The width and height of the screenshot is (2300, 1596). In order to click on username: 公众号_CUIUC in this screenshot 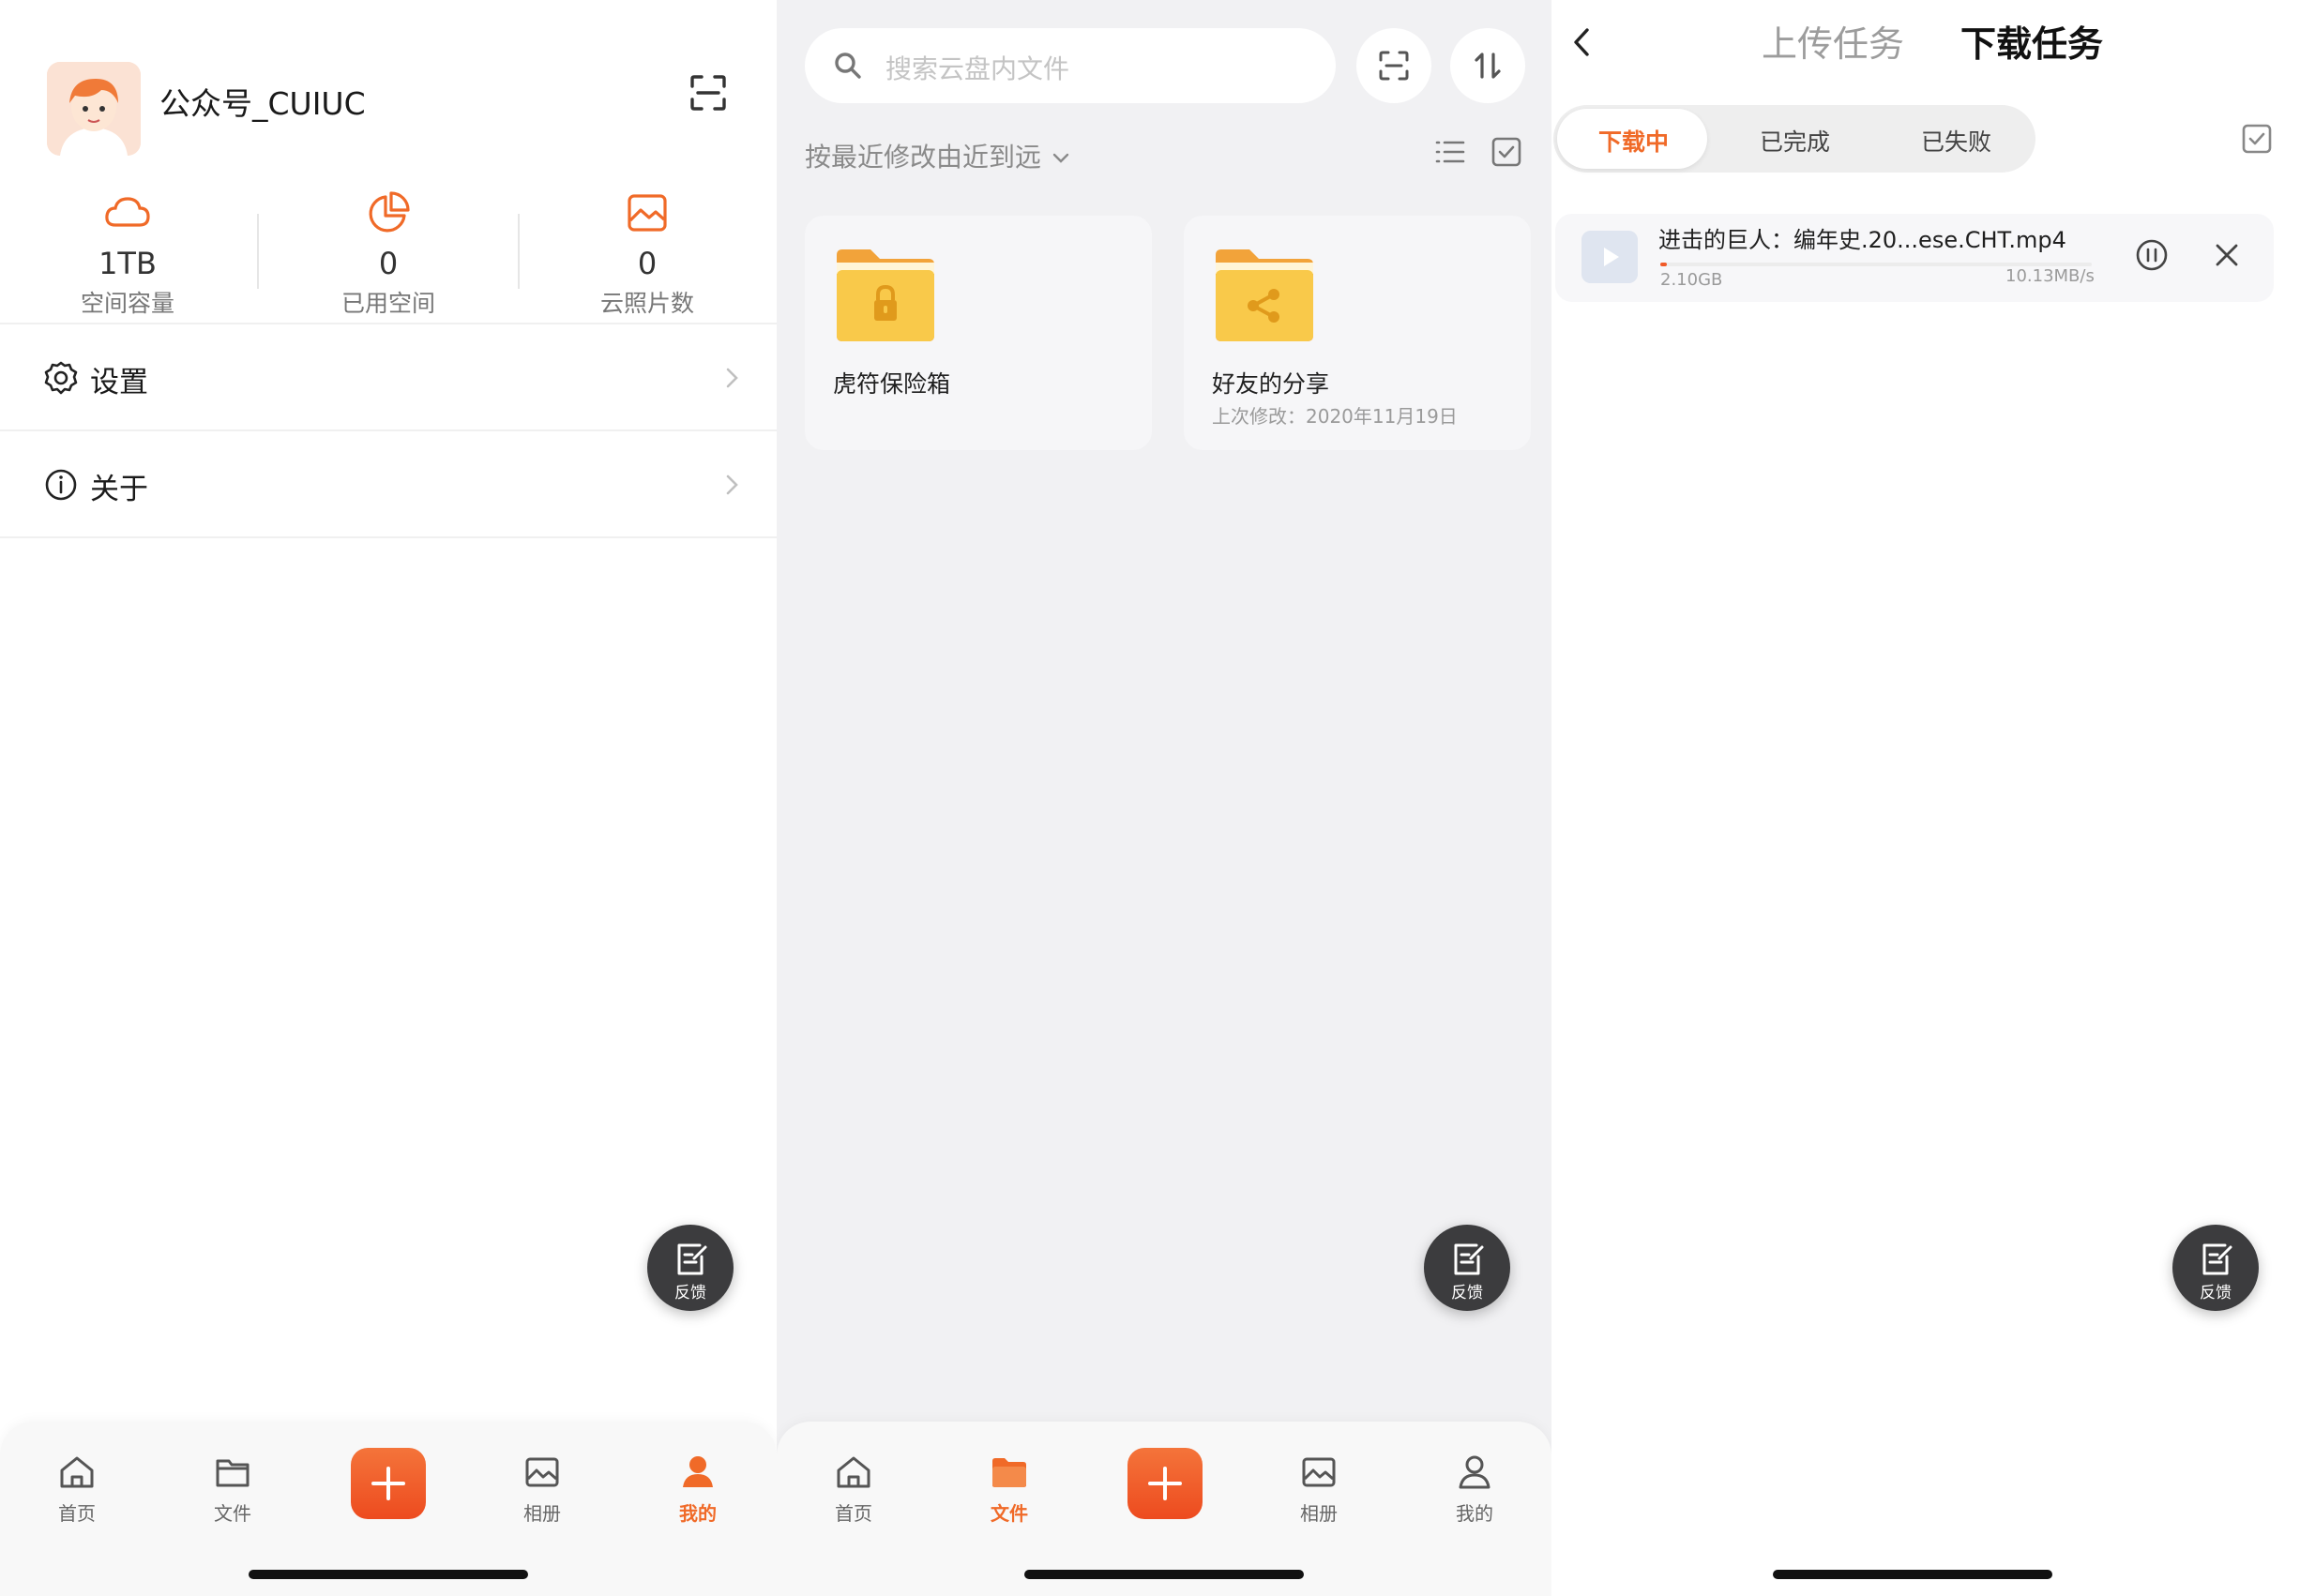, I will do `click(263, 104)`.